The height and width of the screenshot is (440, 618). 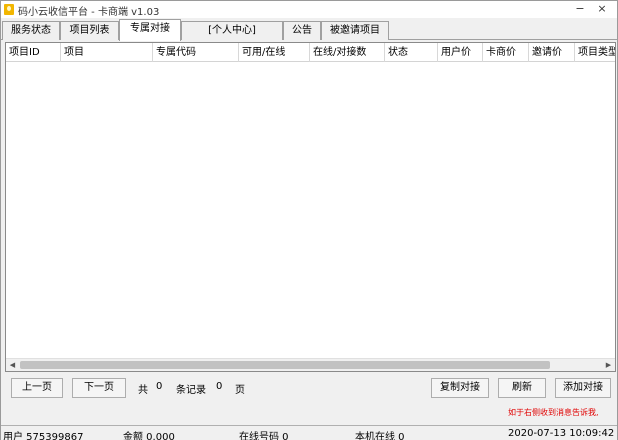 What do you see at coordinates (522, 388) in the screenshot?
I see `refresh-button: 刷新` at bounding box center [522, 388].